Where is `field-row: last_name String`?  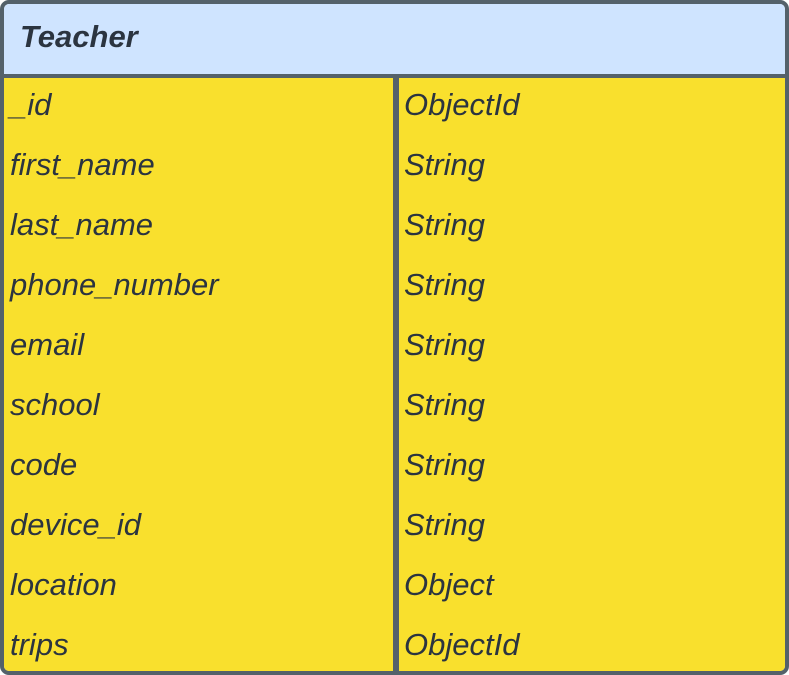
field-row: last_name String is located at coordinates (394, 228).